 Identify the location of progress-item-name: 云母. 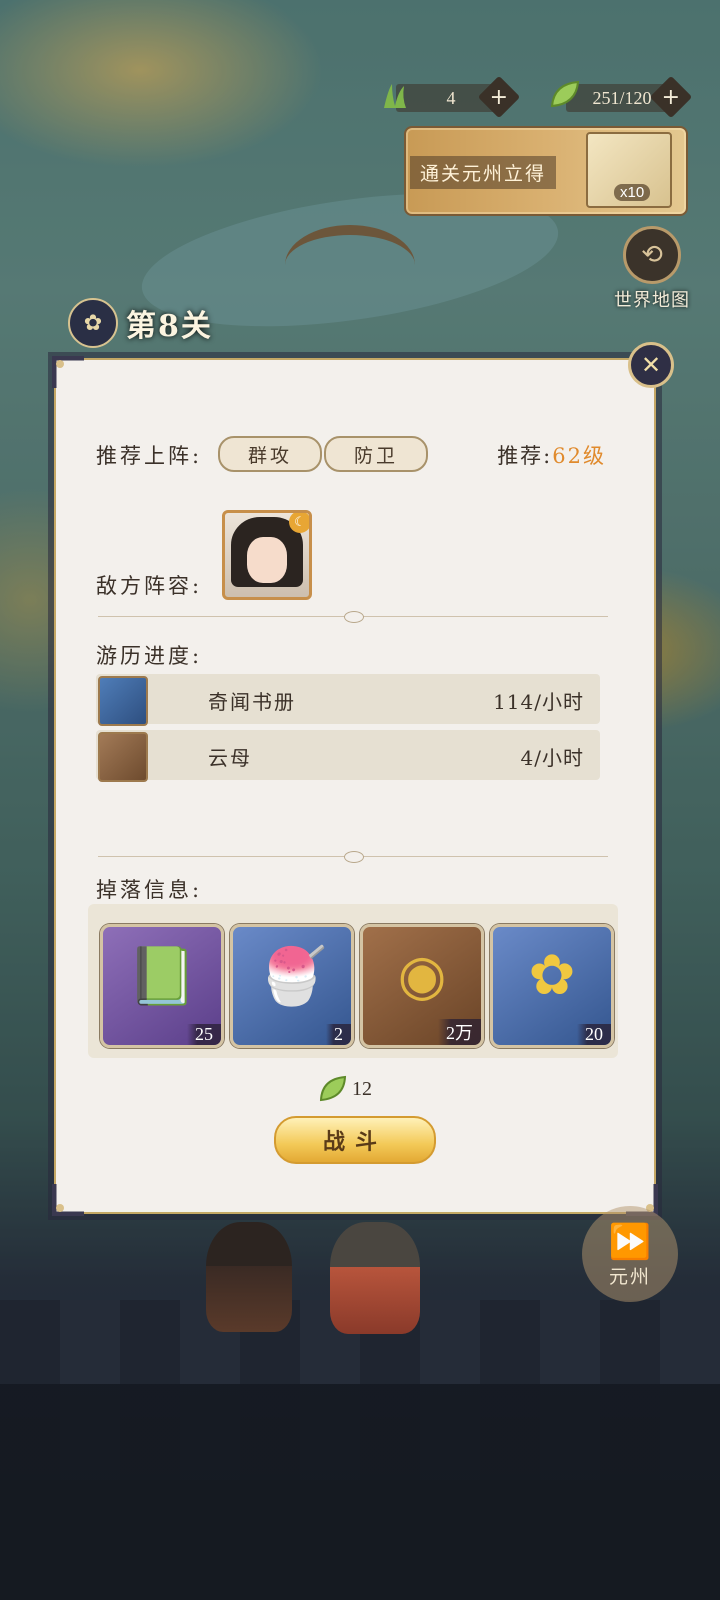
(230, 758).